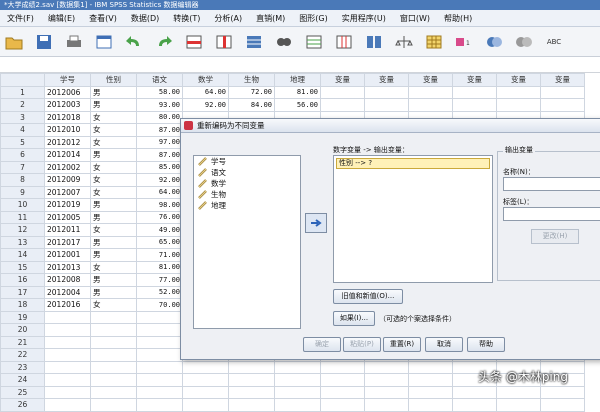 Image resolution: width=600 pixels, height=412 pixels. I want to click on cell-id: 2012016, so click(67, 305).